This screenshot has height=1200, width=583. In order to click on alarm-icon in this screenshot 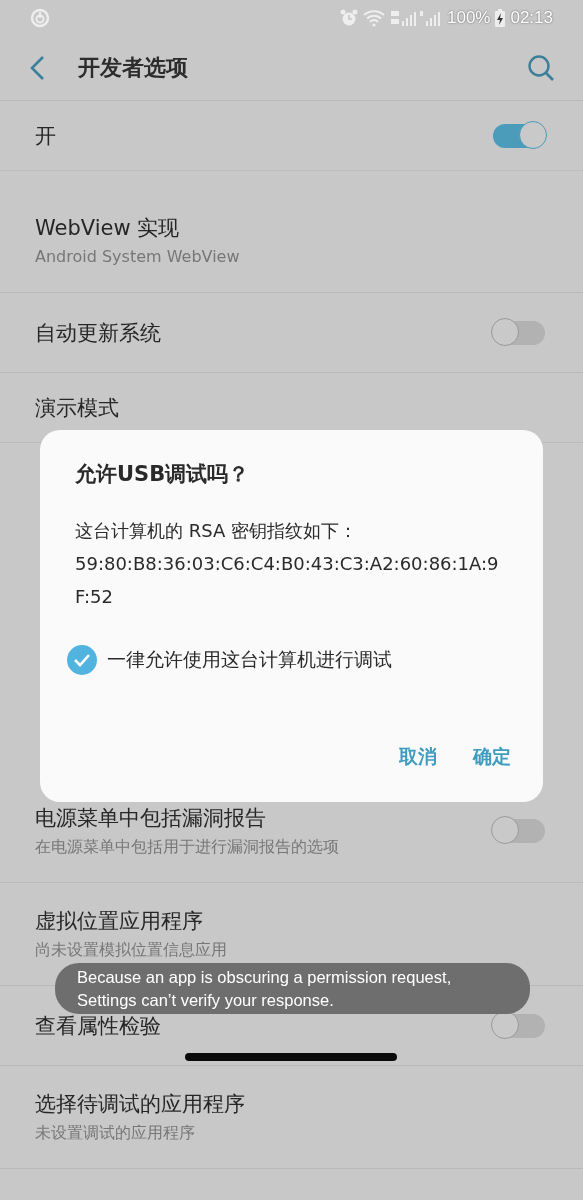, I will do `click(348, 18)`.